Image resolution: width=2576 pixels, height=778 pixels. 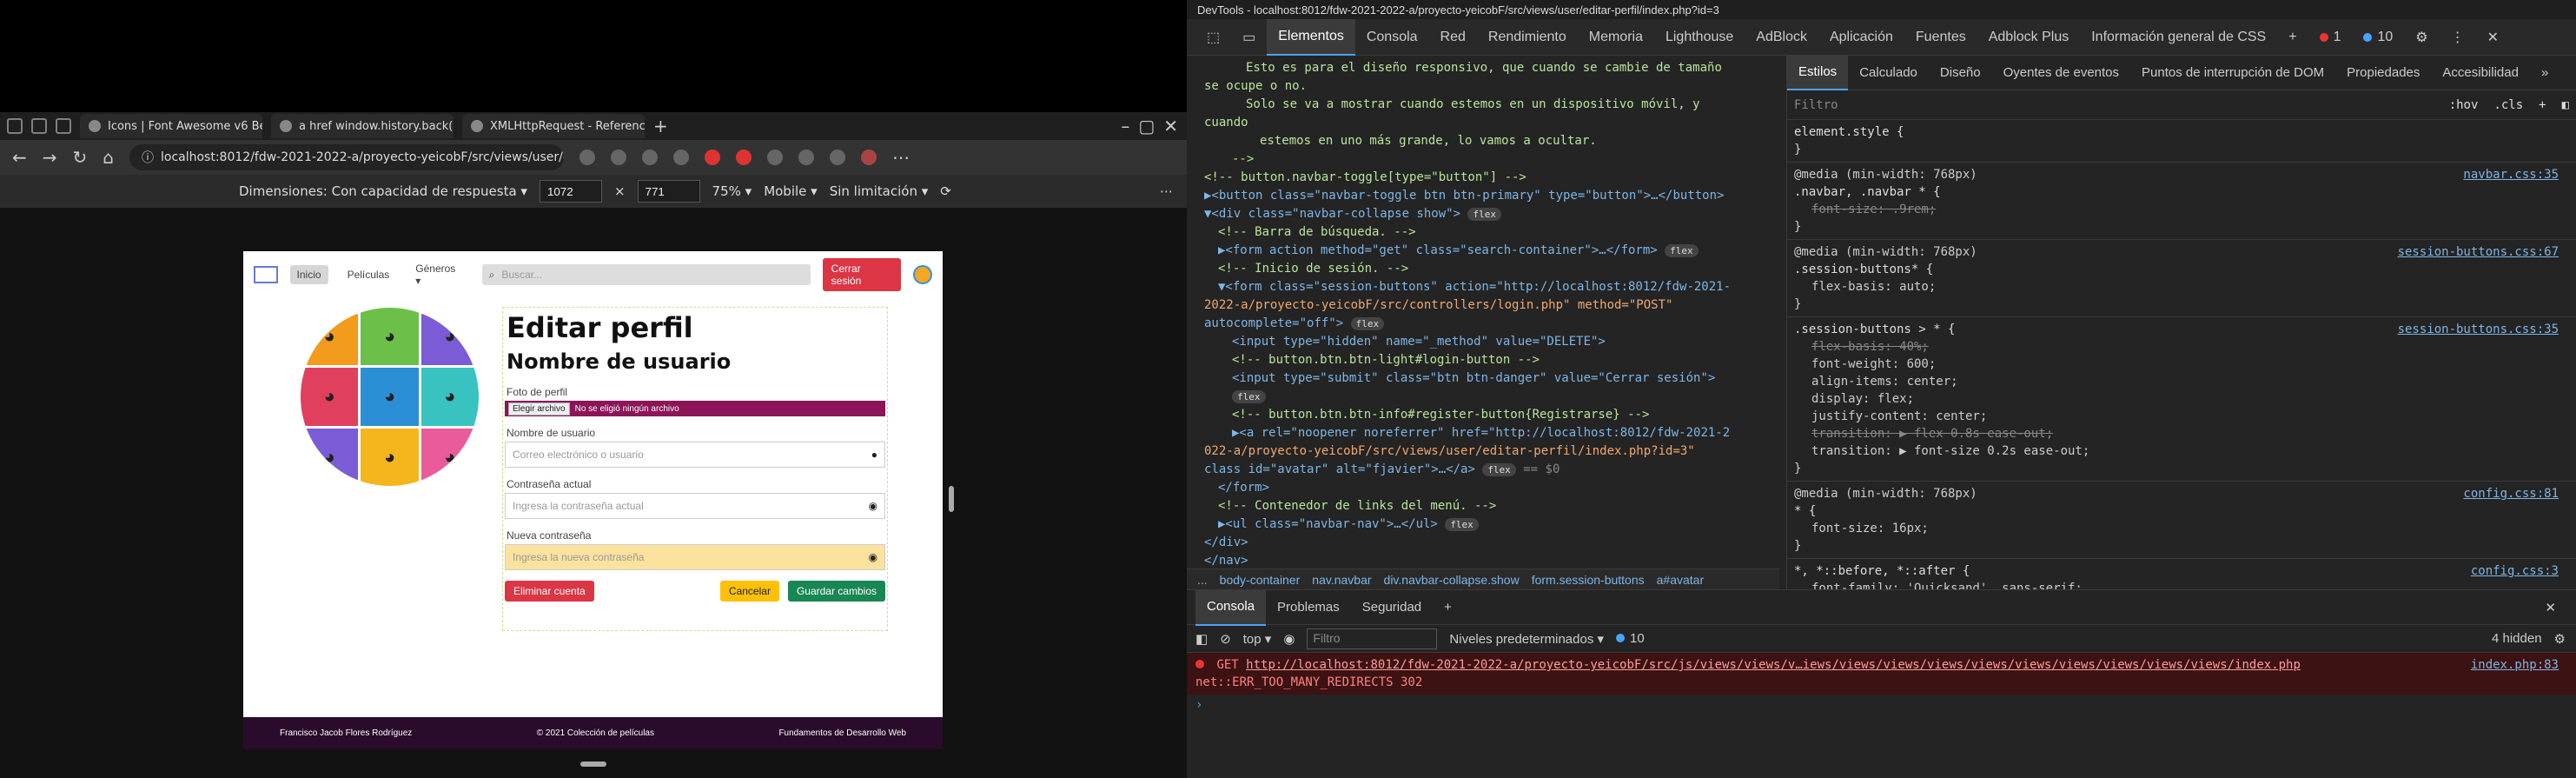 What do you see at coordinates (660, 126) in the screenshot?
I see `new-tab-icon: +` at bounding box center [660, 126].